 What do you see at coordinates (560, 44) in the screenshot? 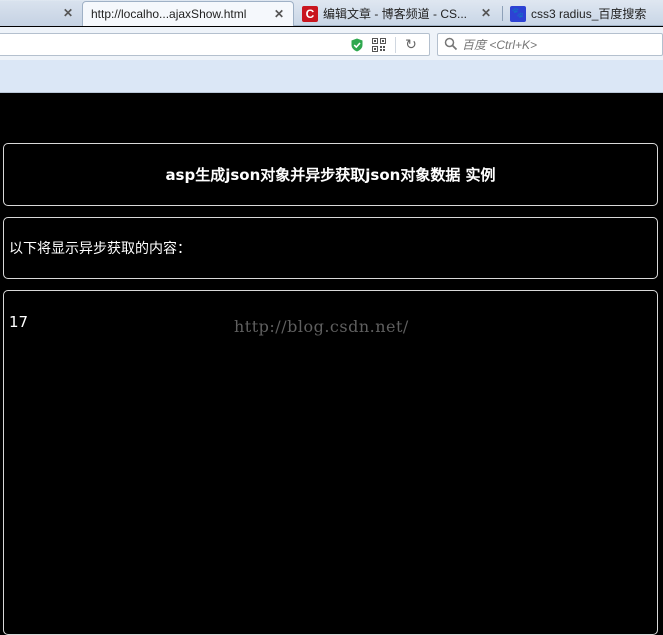
I see `search-input` at bounding box center [560, 44].